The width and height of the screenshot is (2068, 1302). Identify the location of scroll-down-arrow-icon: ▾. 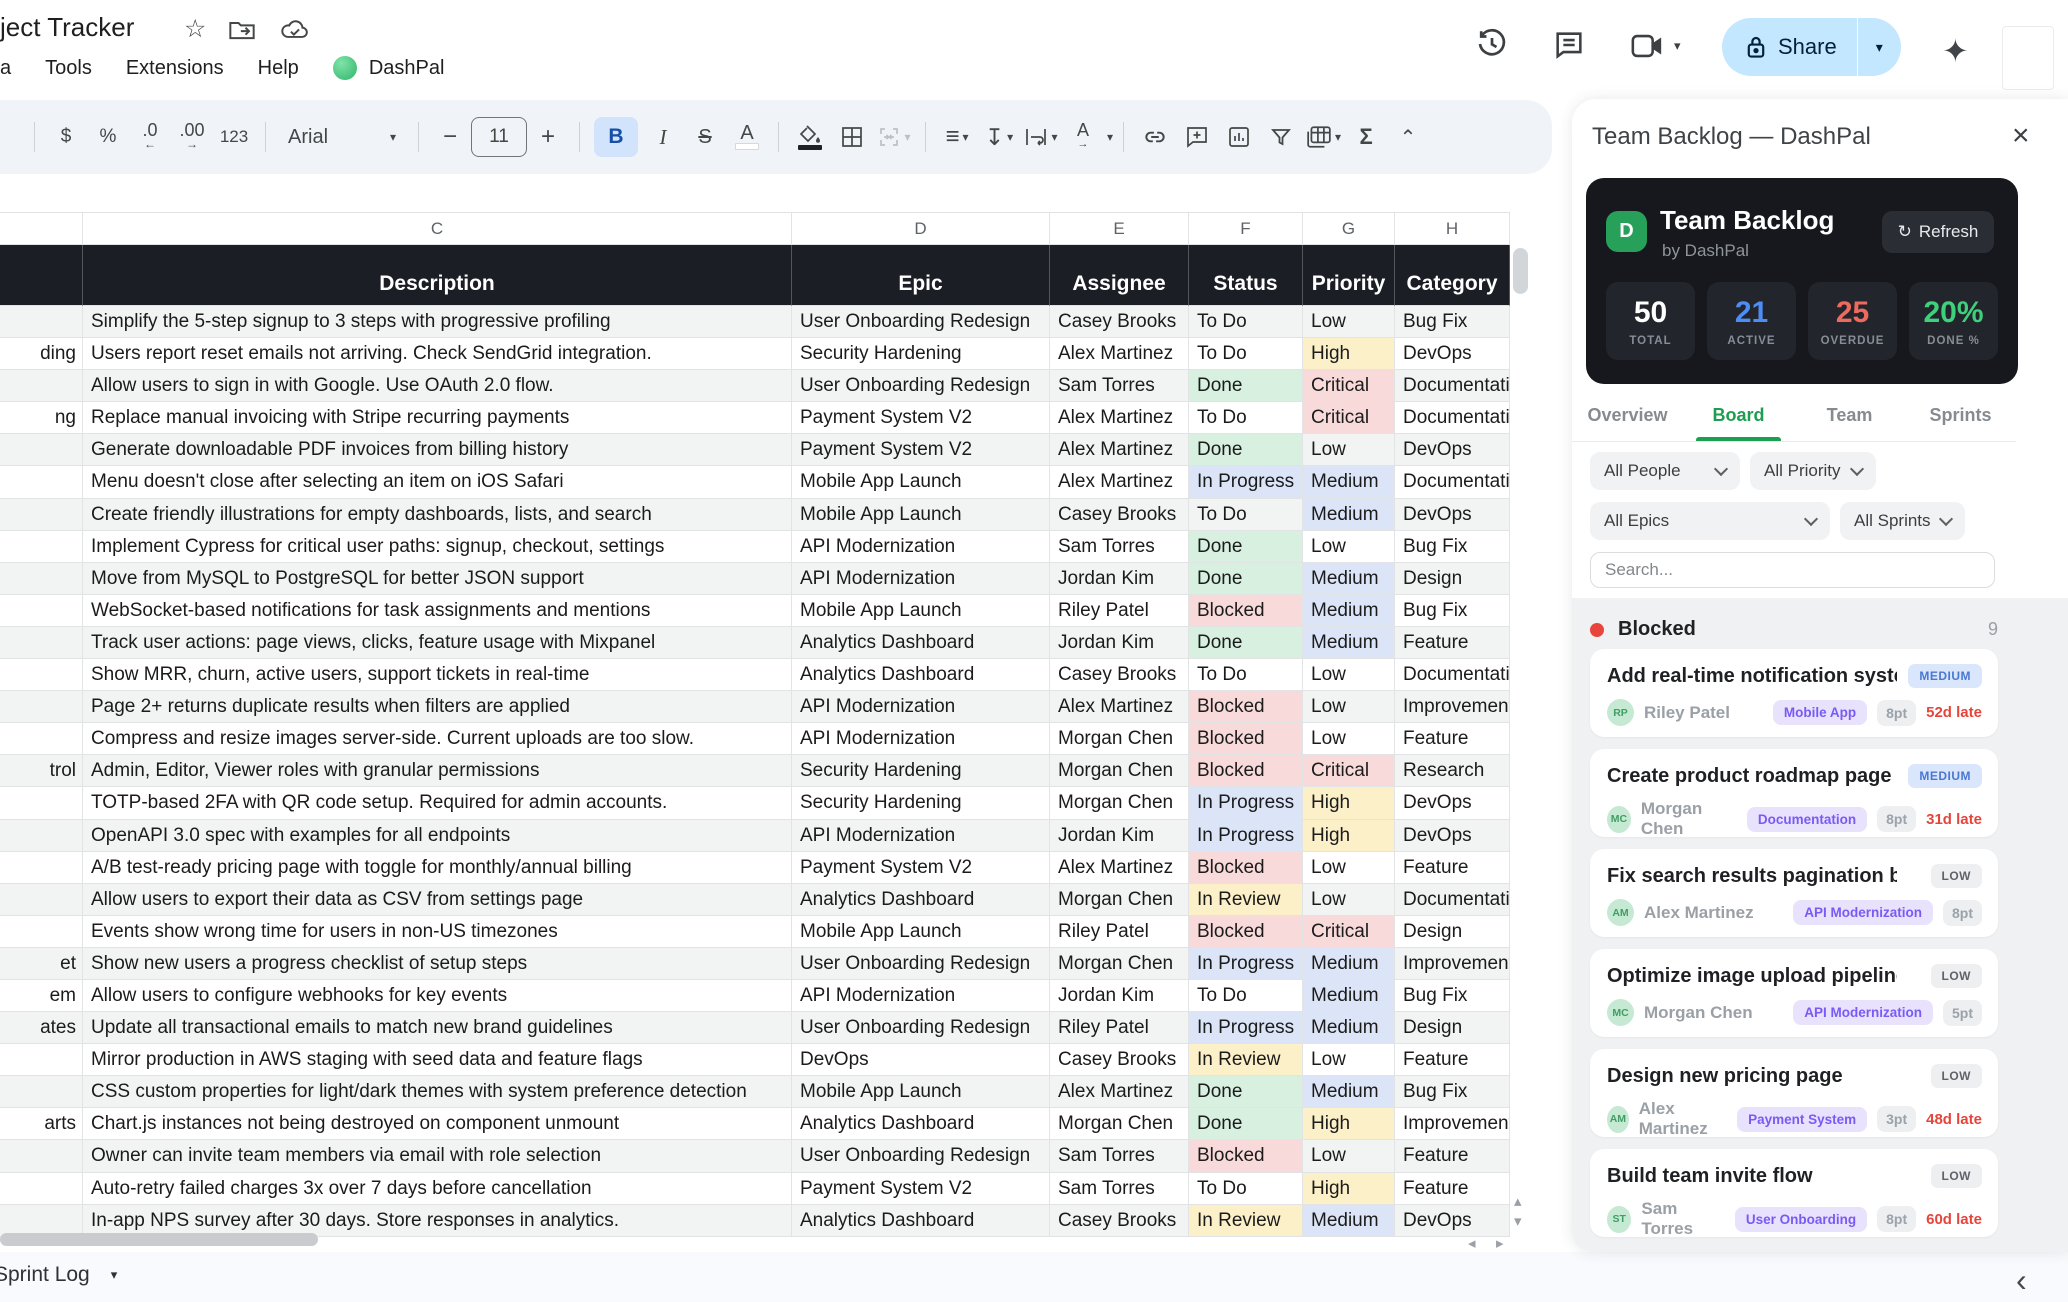
(1518, 1221).